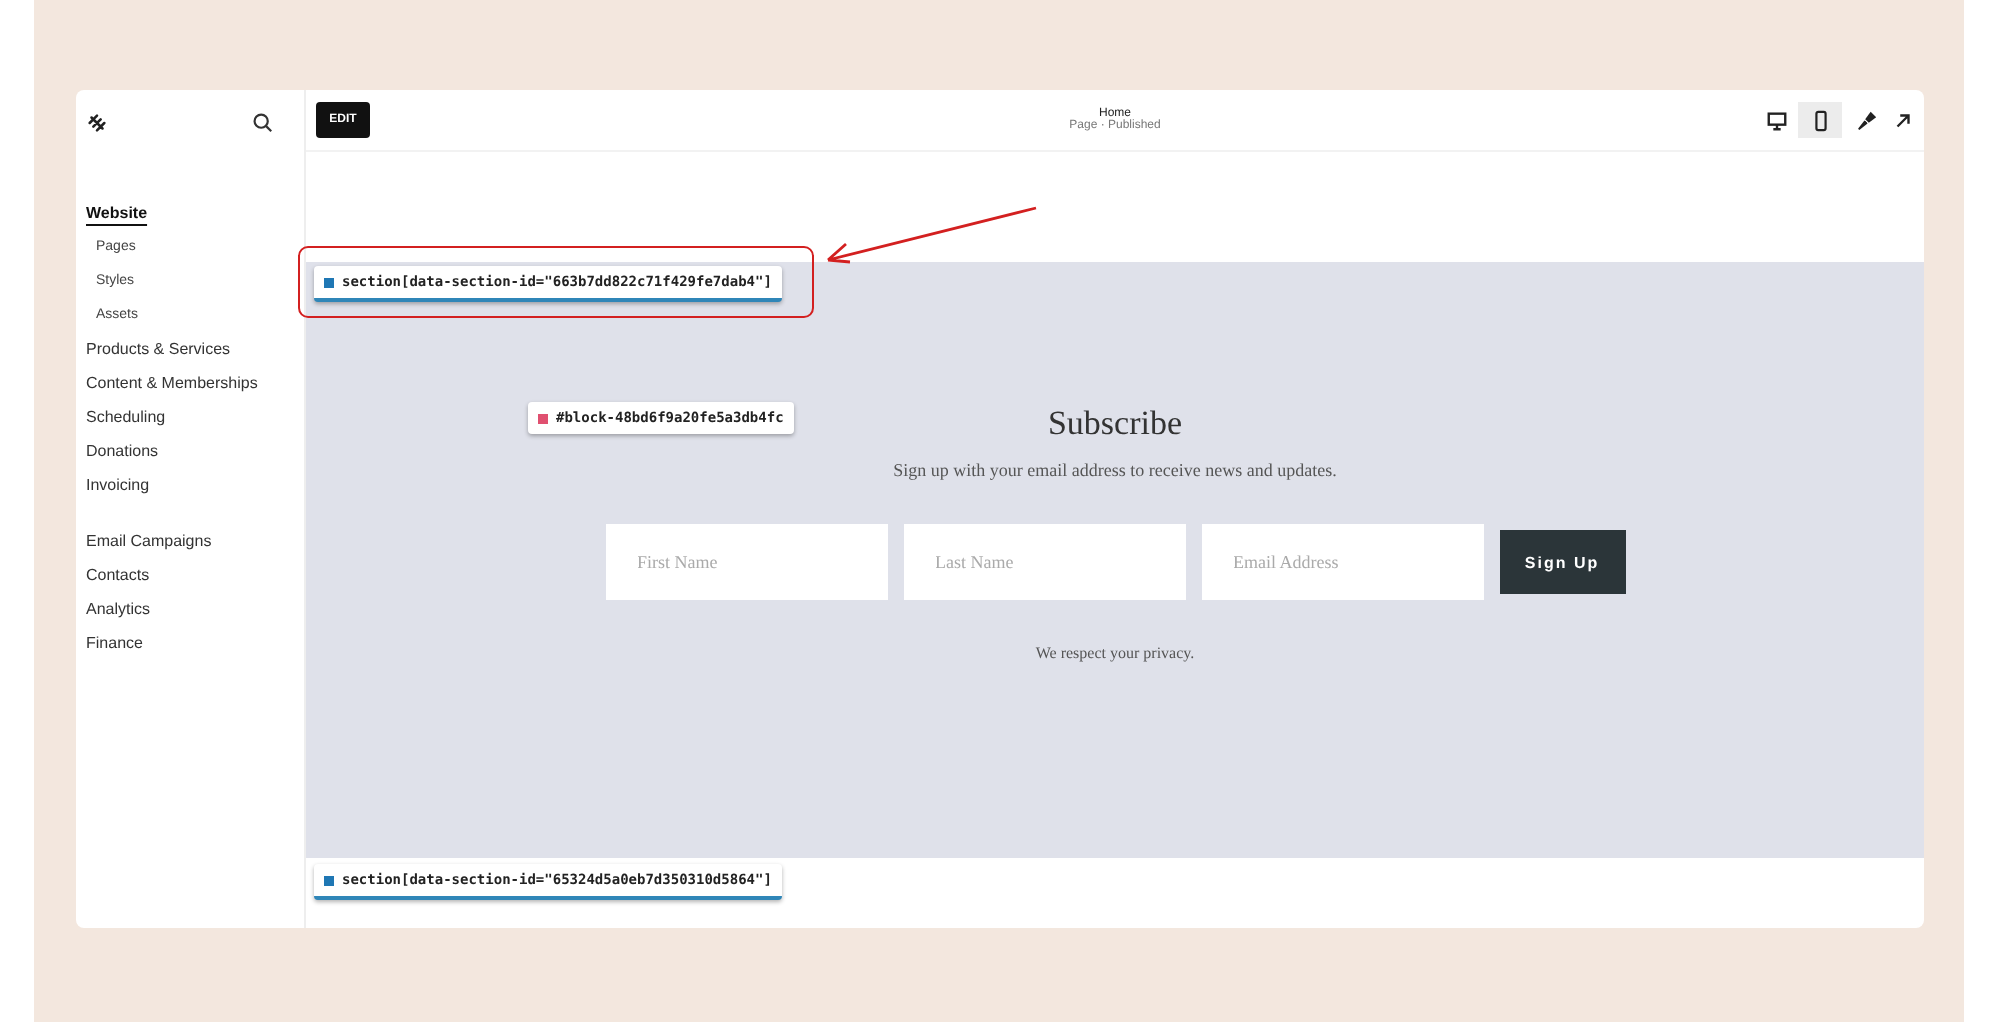 Image resolution: width=2000 pixels, height=1022 pixels. Describe the element at coordinates (1342, 562) in the screenshot. I see `input-field: Email Address` at that location.